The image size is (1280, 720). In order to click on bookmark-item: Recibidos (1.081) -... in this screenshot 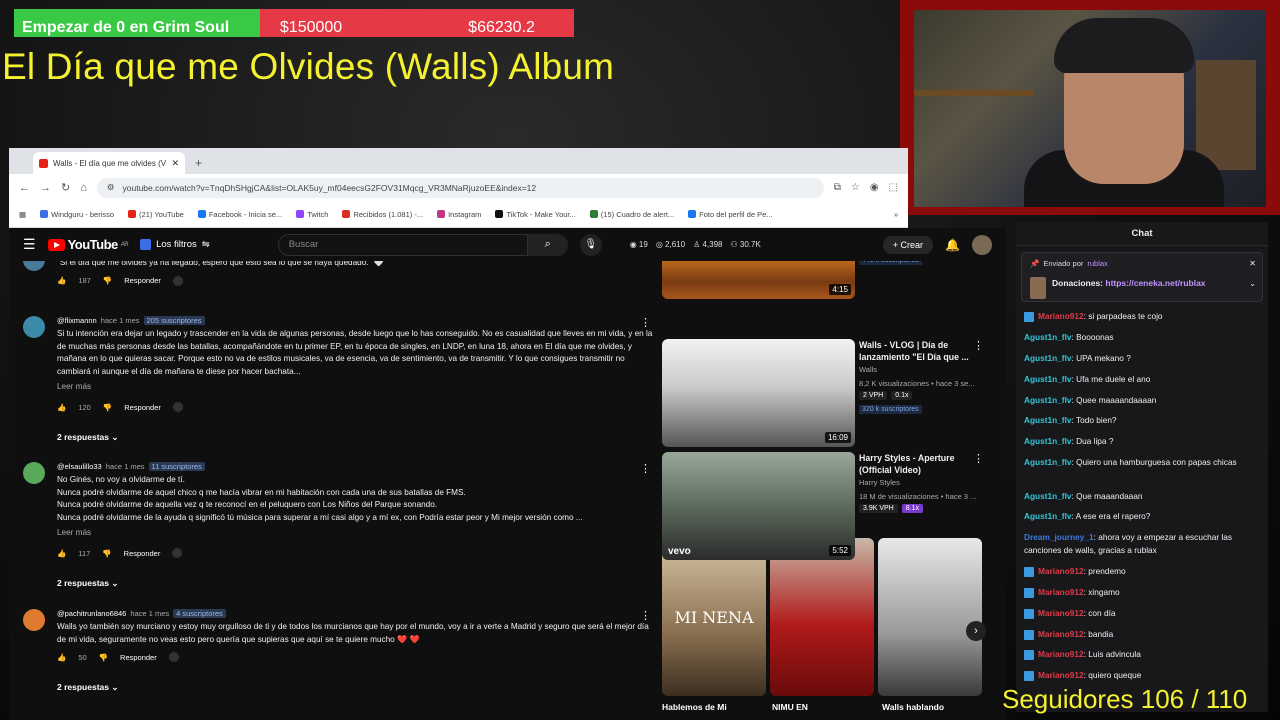, I will do `click(382, 214)`.